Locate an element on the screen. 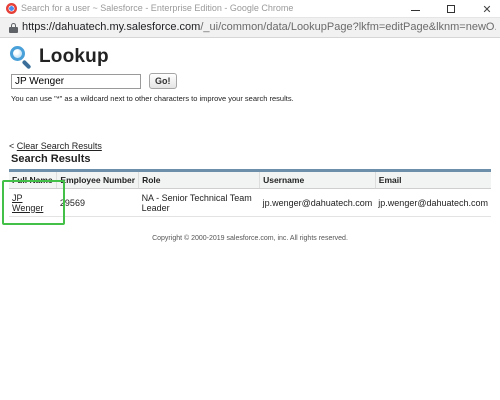  close-icon: ✕ is located at coordinates (487, 9).